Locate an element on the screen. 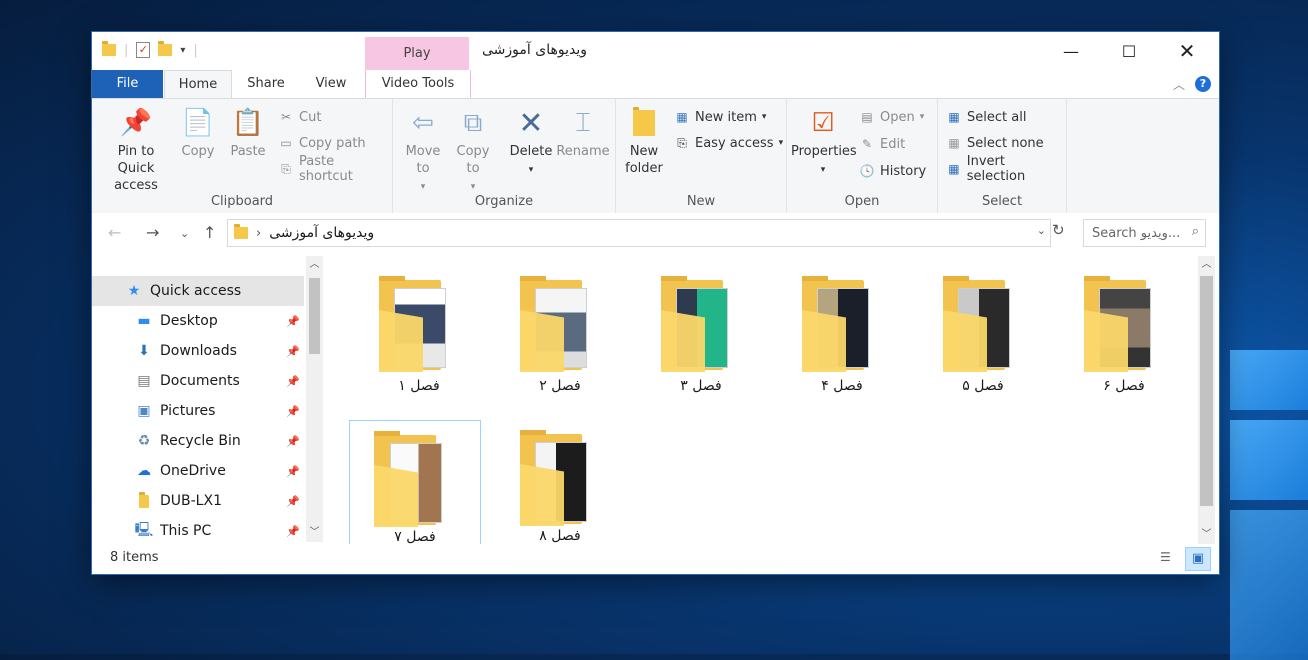  rename-button: ⌶ Rename is located at coordinates (583, 133).